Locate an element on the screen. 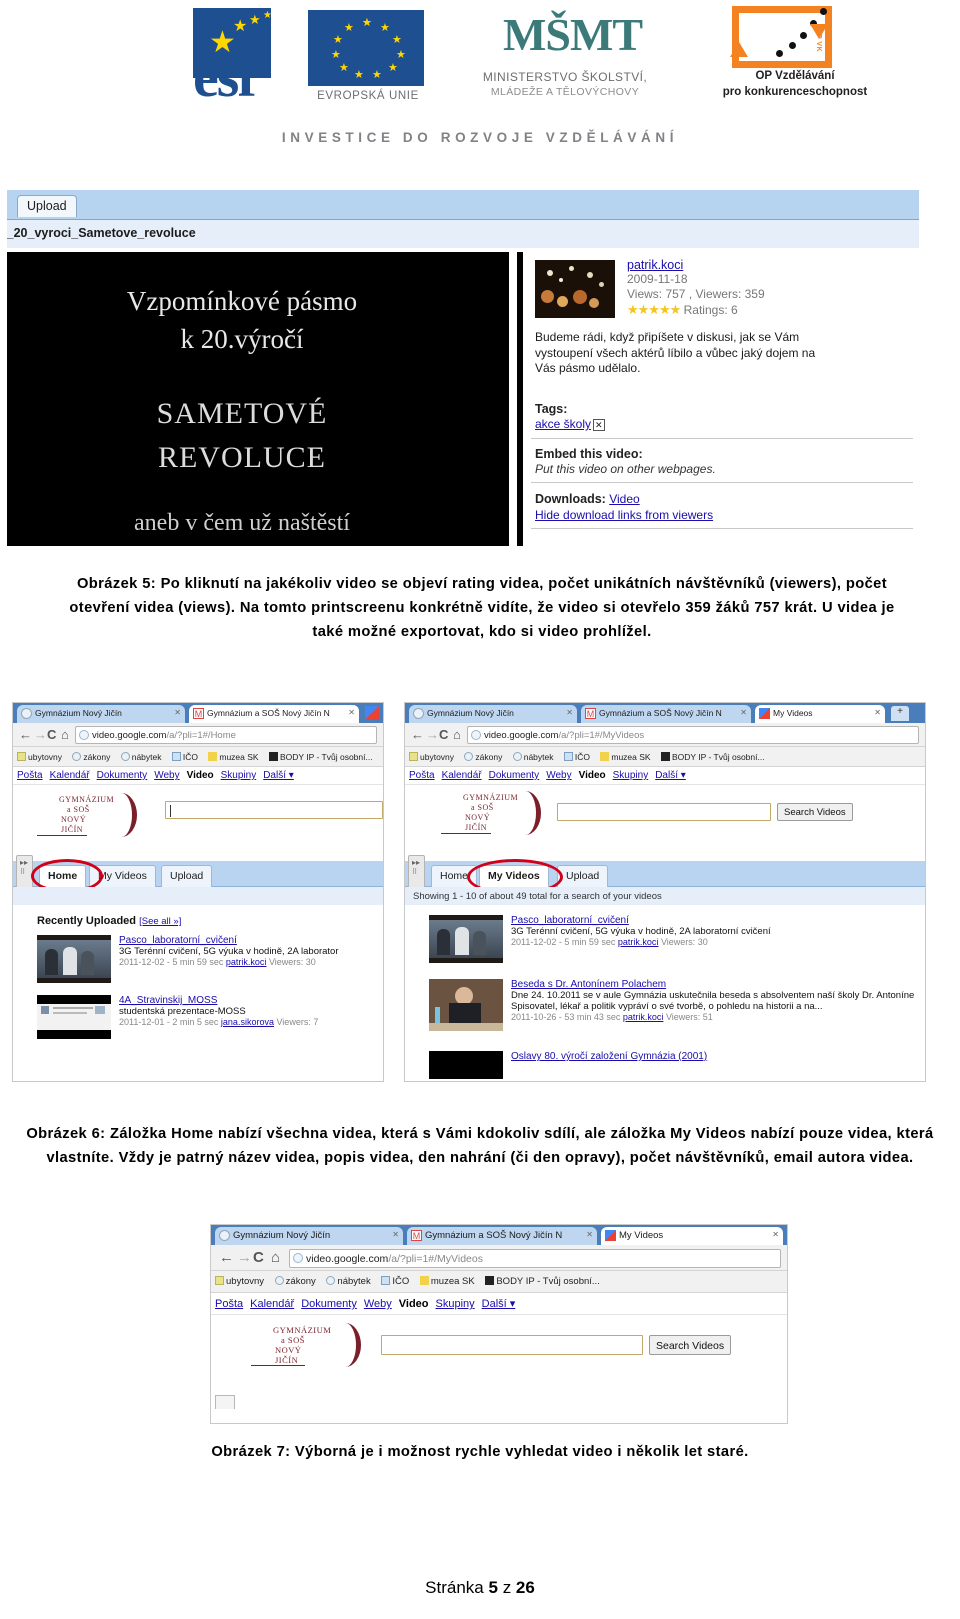 This screenshot has height=1619, width=960. uploader-link: patrik.koci is located at coordinates (655, 265).